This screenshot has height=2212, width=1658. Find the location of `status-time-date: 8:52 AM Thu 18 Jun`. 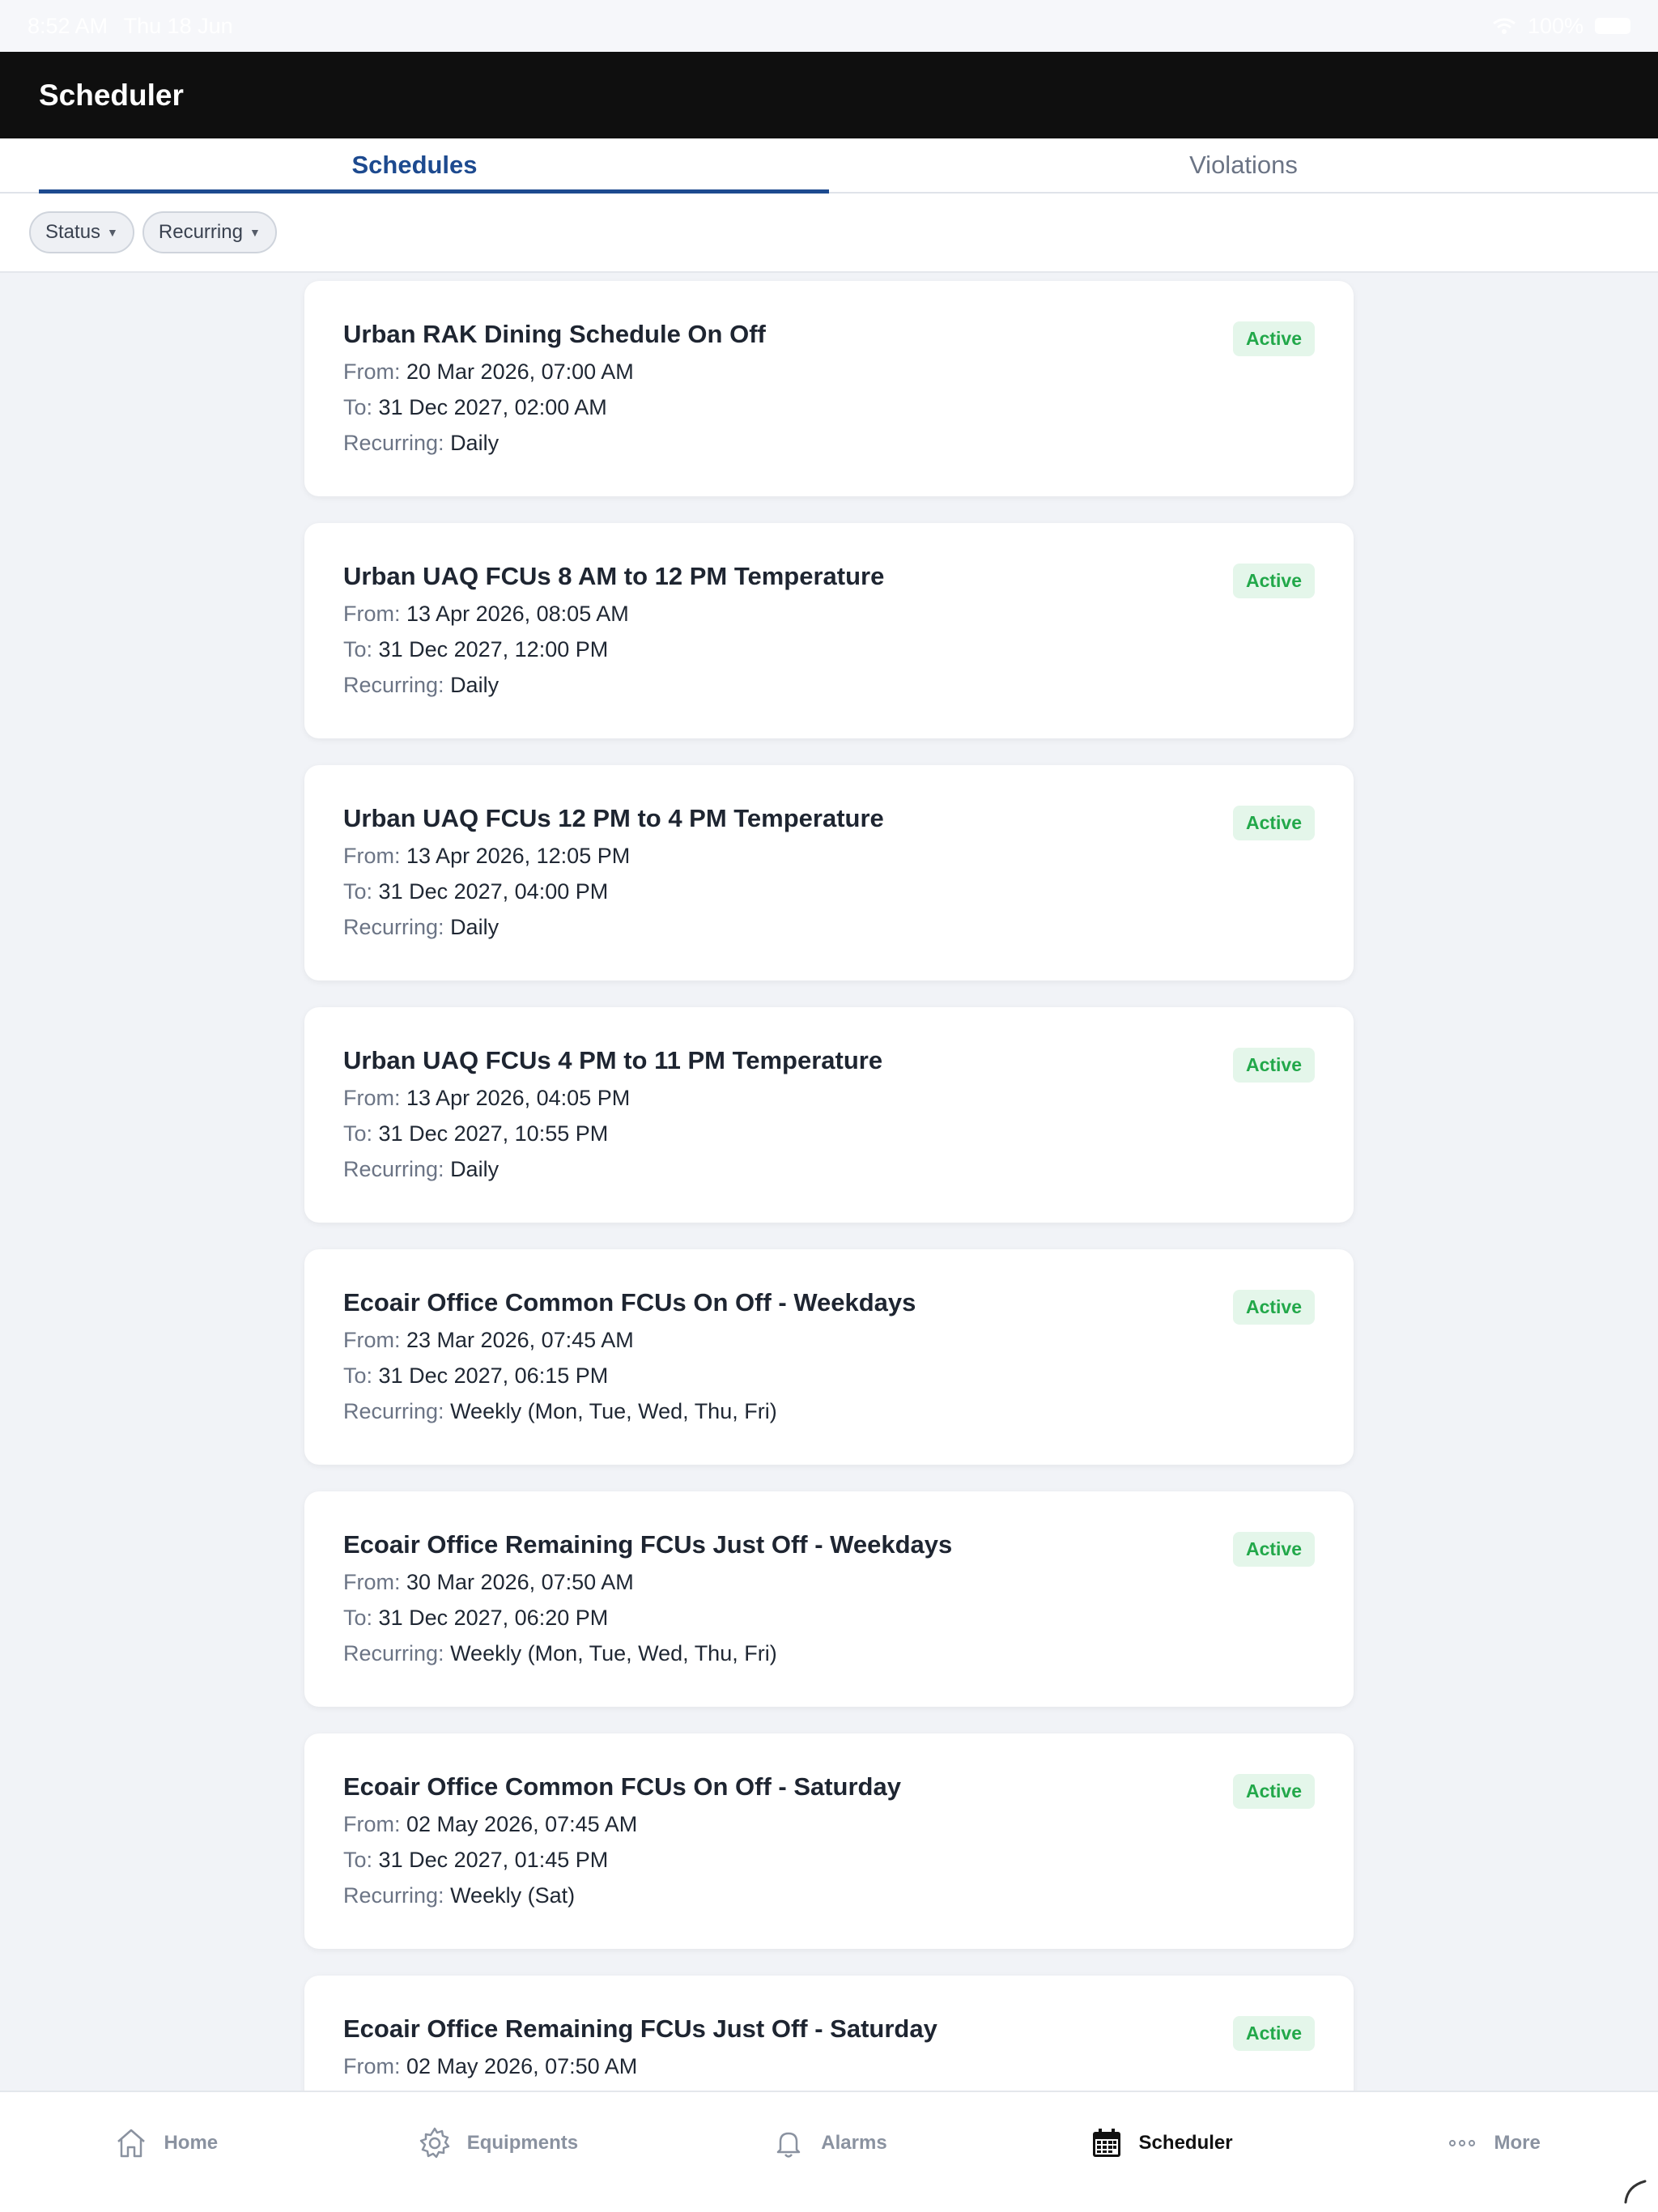

status-time-date: 8:52 AM Thu 18 Jun is located at coordinates (130, 27).